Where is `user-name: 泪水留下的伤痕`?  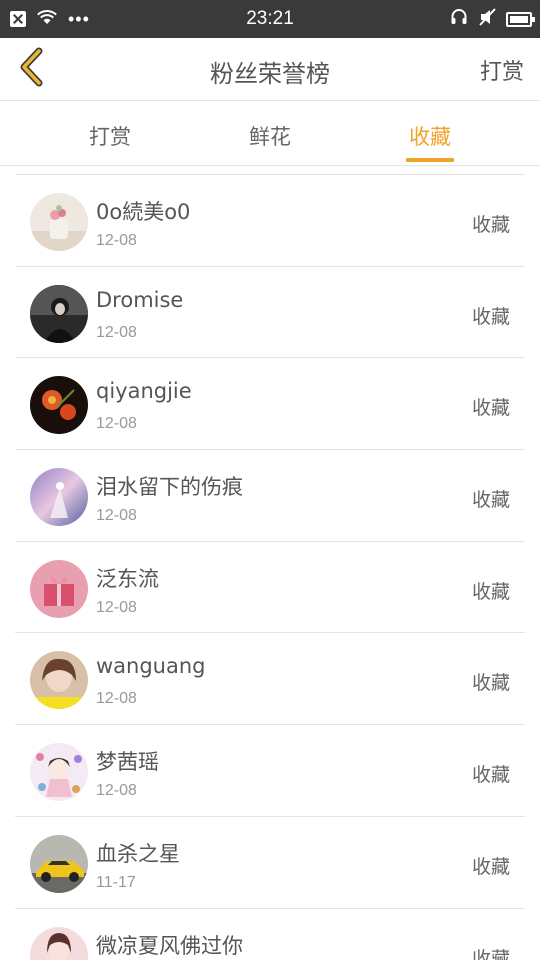 user-name: 泪水留下的伤痕 is located at coordinates (169, 487).